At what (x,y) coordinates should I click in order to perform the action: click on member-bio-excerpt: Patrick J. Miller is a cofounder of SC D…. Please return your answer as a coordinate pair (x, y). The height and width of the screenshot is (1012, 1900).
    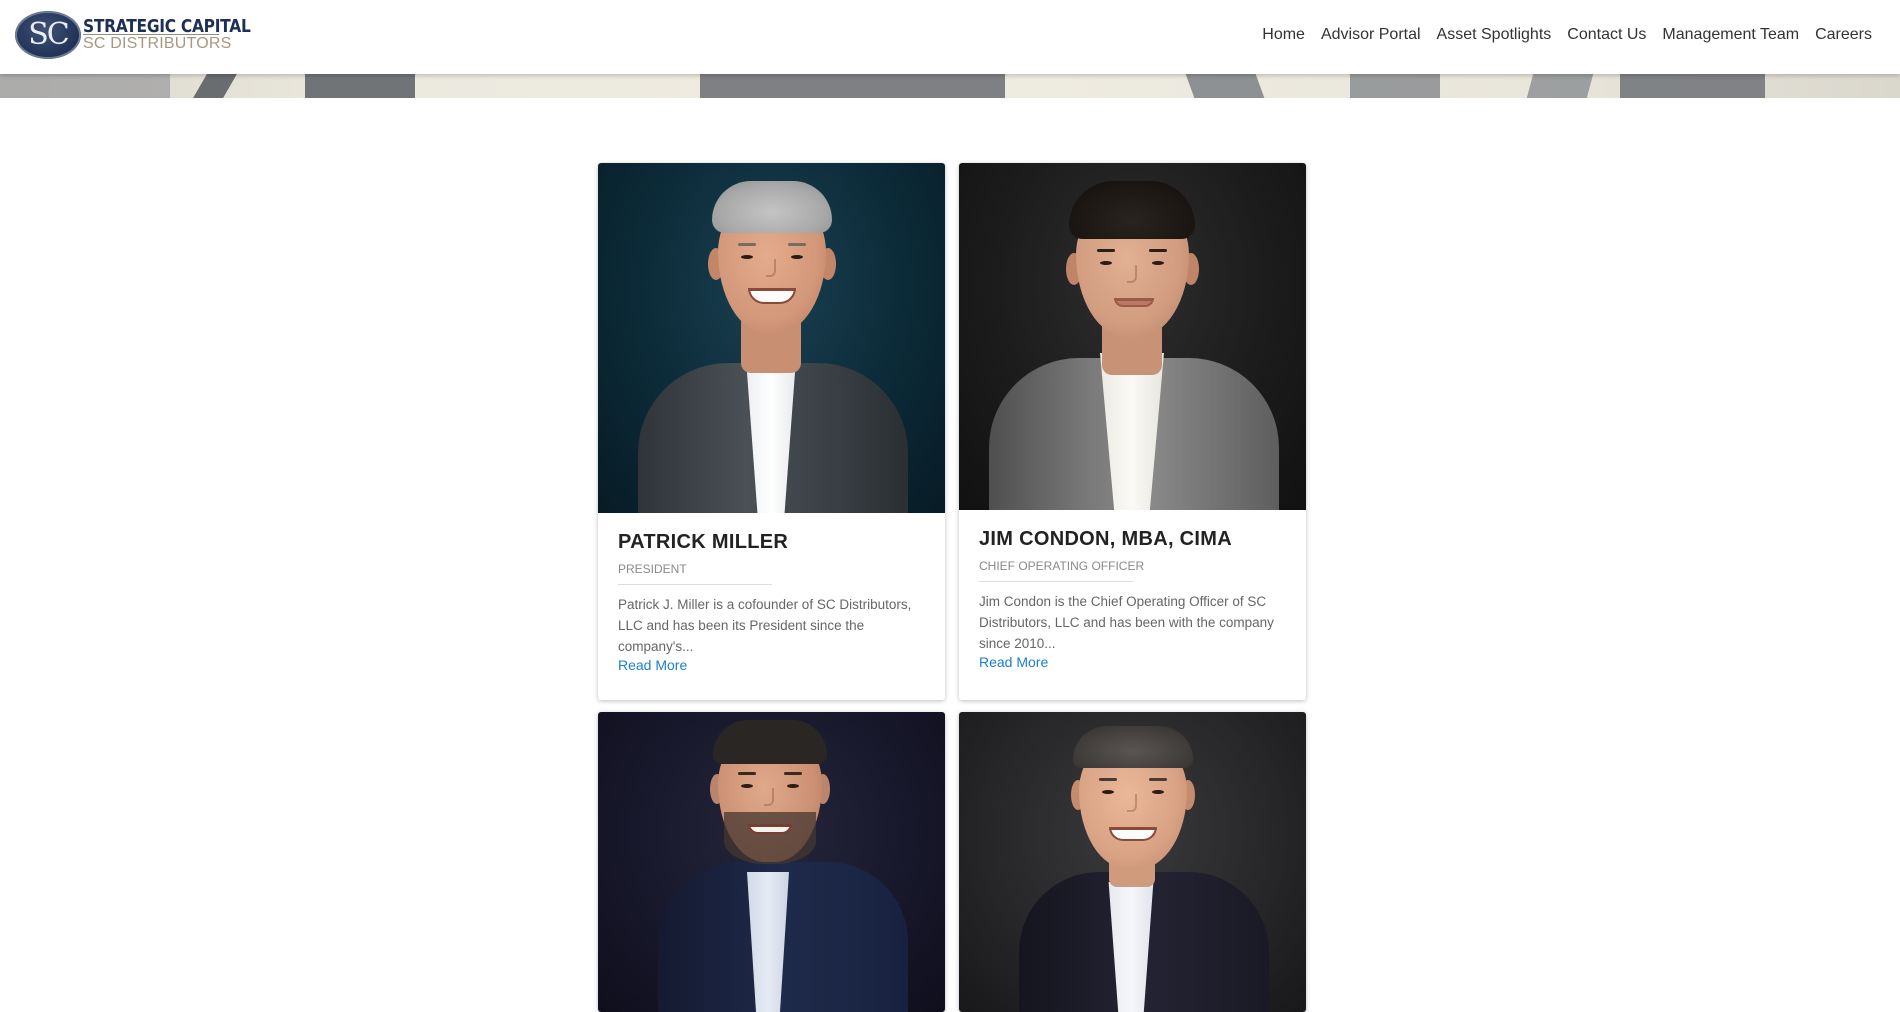
    Looking at the image, I should click on (765, 625).